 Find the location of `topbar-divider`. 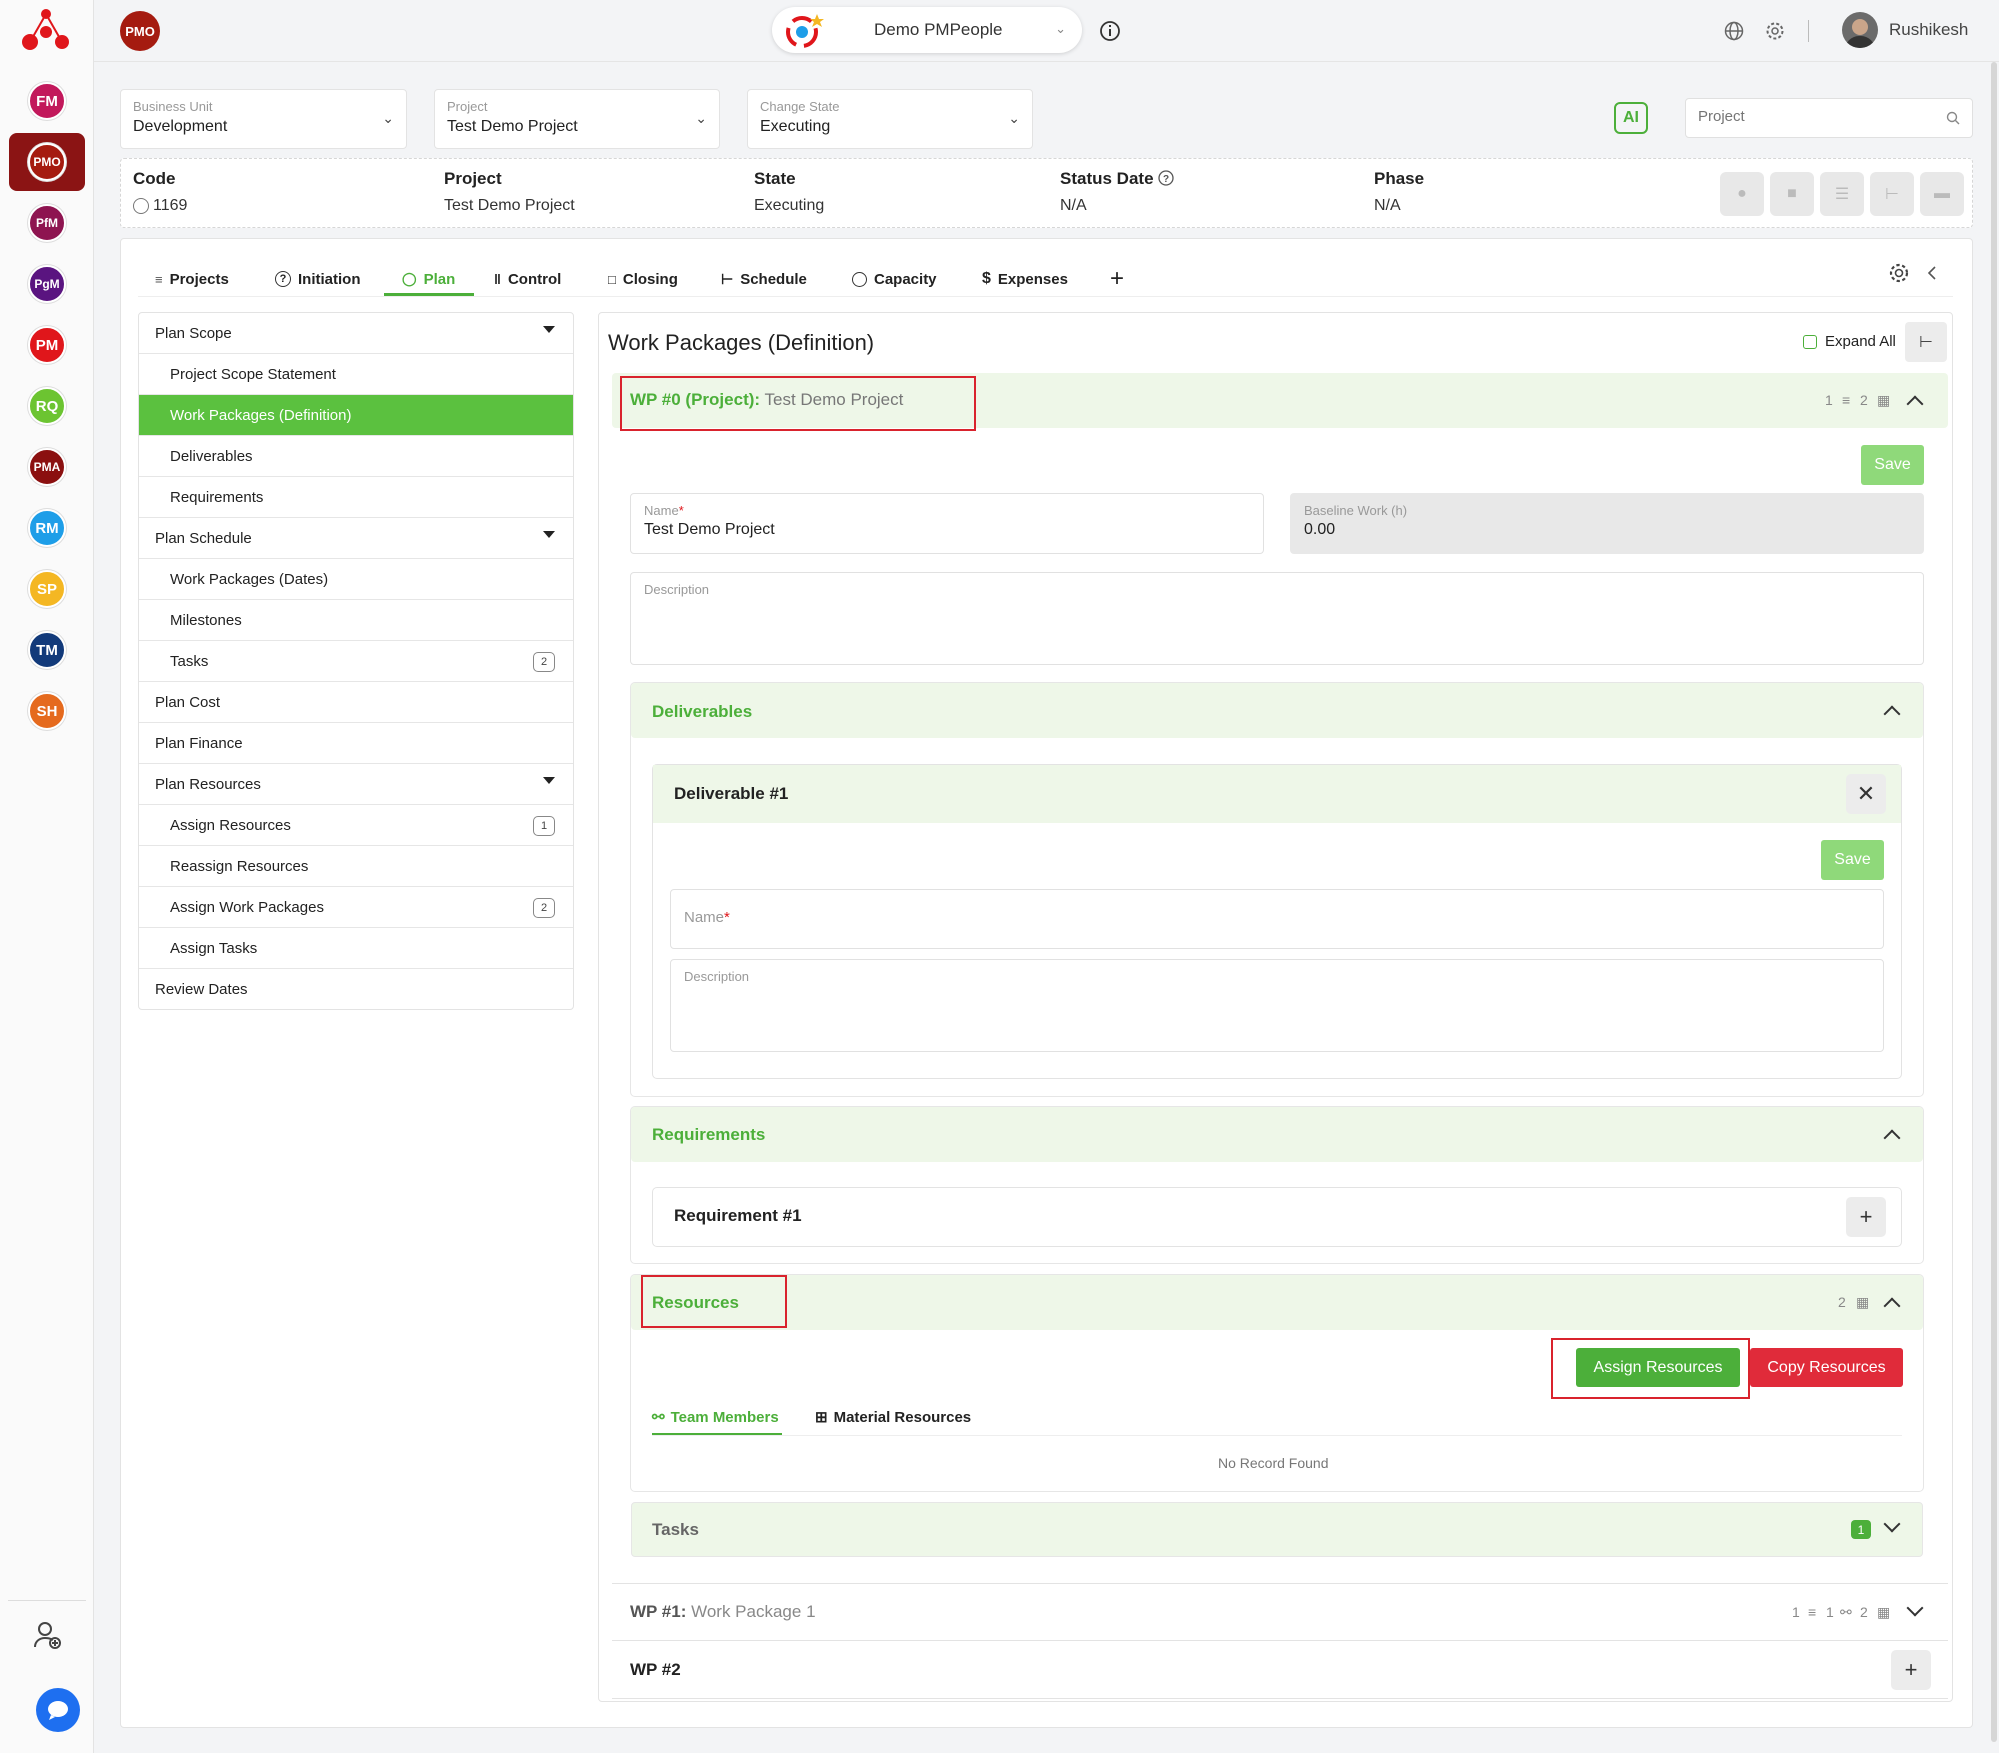

topbar-divider is located at coordinates (1808, 31).